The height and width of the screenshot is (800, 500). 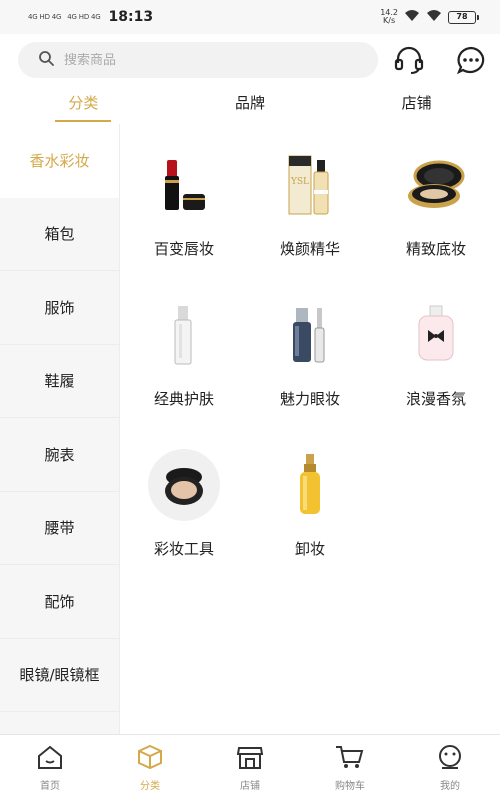 What do you see at coordinates (409, 60) in the screenshot?
I see `headset-icon` at bounding box center [409, 60].